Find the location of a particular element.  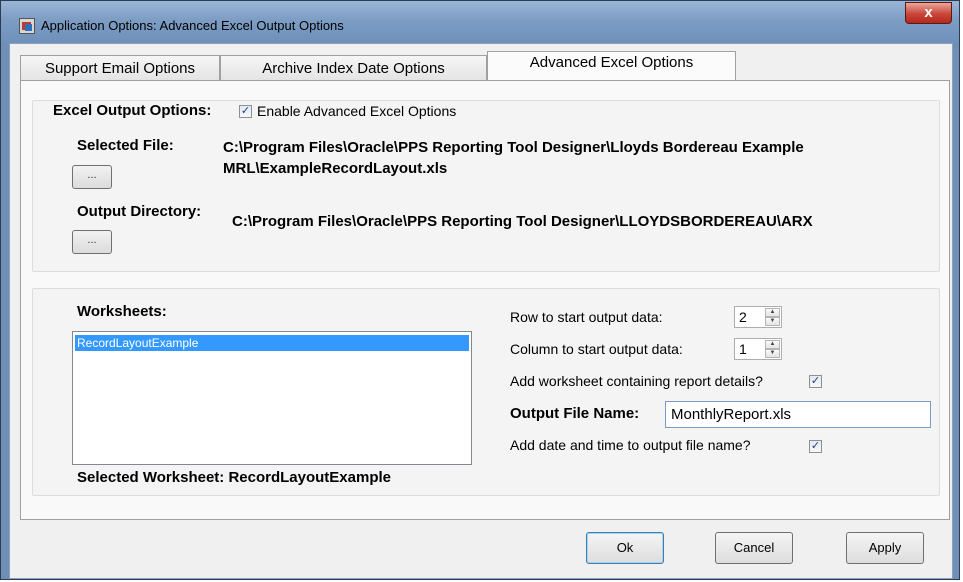

row-start-label: Row to start output data: is located at coordinates (586, 317).